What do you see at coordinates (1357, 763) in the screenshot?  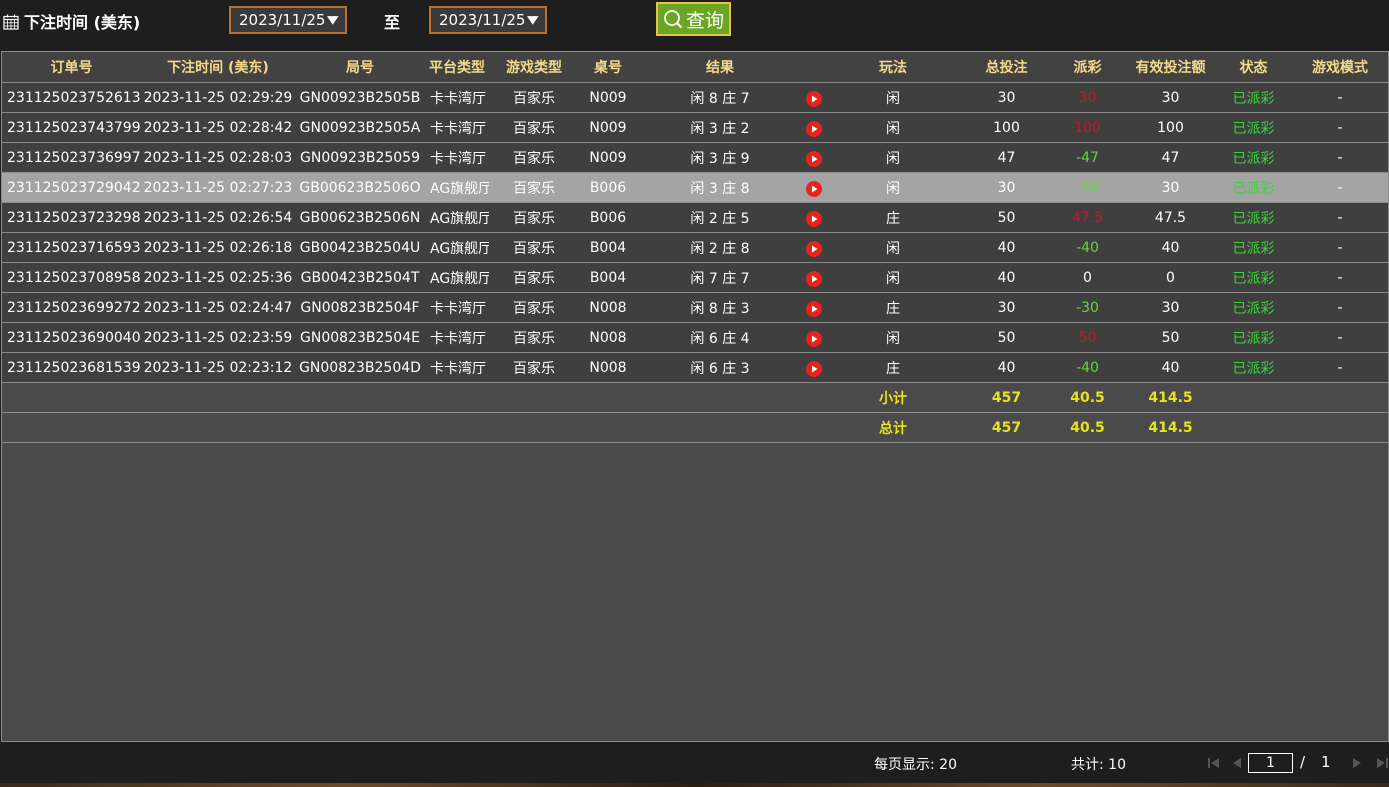 I see `next-page-icon` at bounding box center [1357, 763].